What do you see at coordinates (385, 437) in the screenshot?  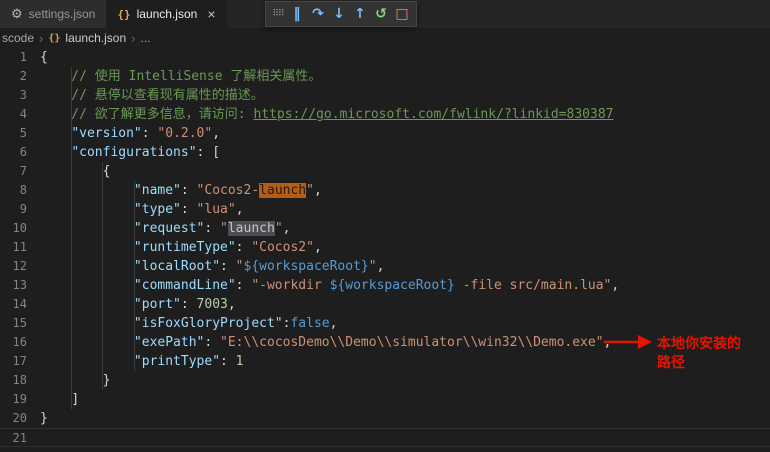 I see `code-line: 21` at bounding box center [385, 437].